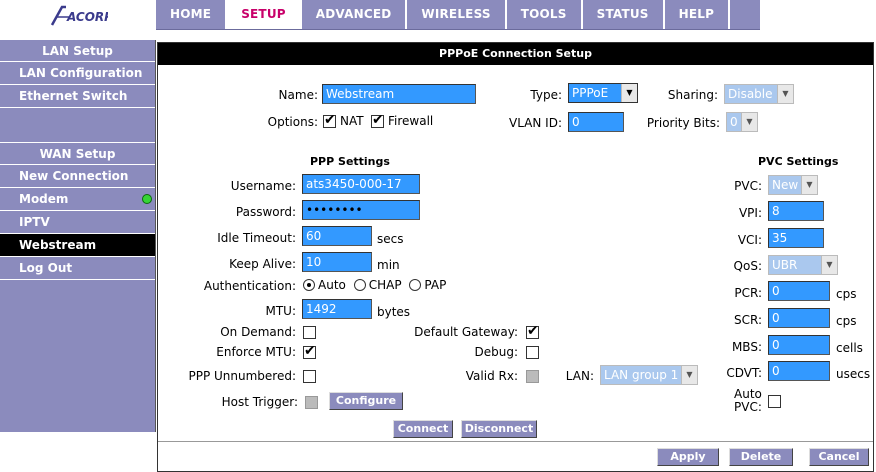 Image resolution: width=876 pixels, height=472 pixels. I want to click on firewall-label: Firewall, so click(411, 121).